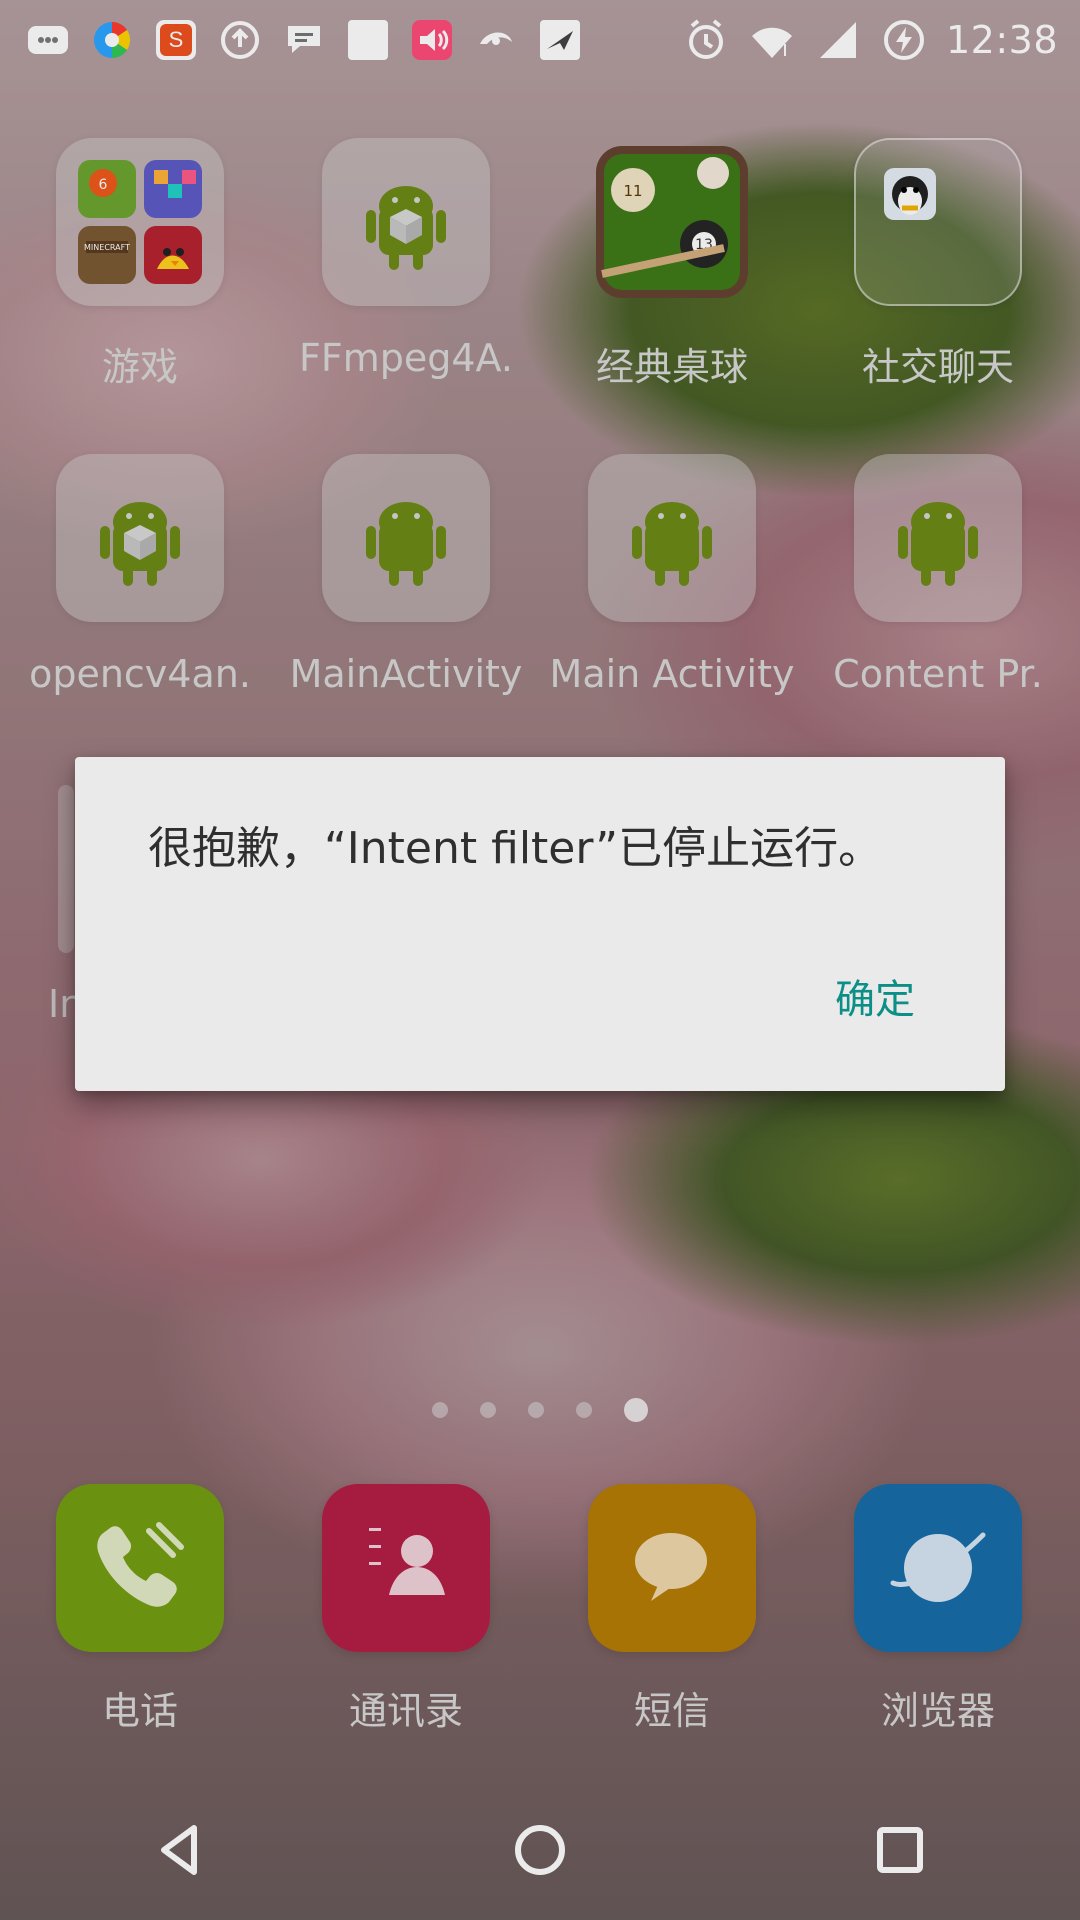  What do you see at coordinates (515, 848) in the screenshot?
I see `dialog-message: 很抱歉，“Intent filter”已停止运行。` at bounding box center [515, 848].